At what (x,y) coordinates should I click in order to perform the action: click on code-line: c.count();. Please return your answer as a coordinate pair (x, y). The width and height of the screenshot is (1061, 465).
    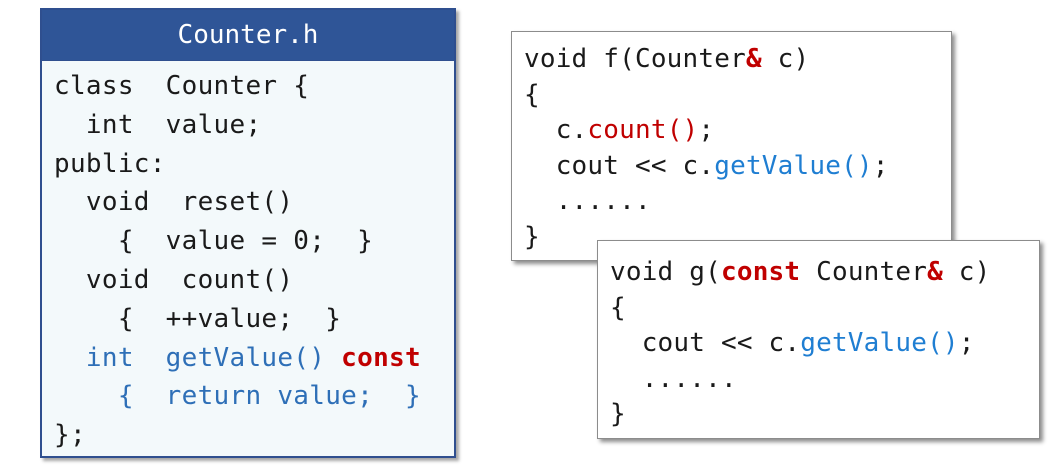
    Looking at the image, I should click on (737, 131).